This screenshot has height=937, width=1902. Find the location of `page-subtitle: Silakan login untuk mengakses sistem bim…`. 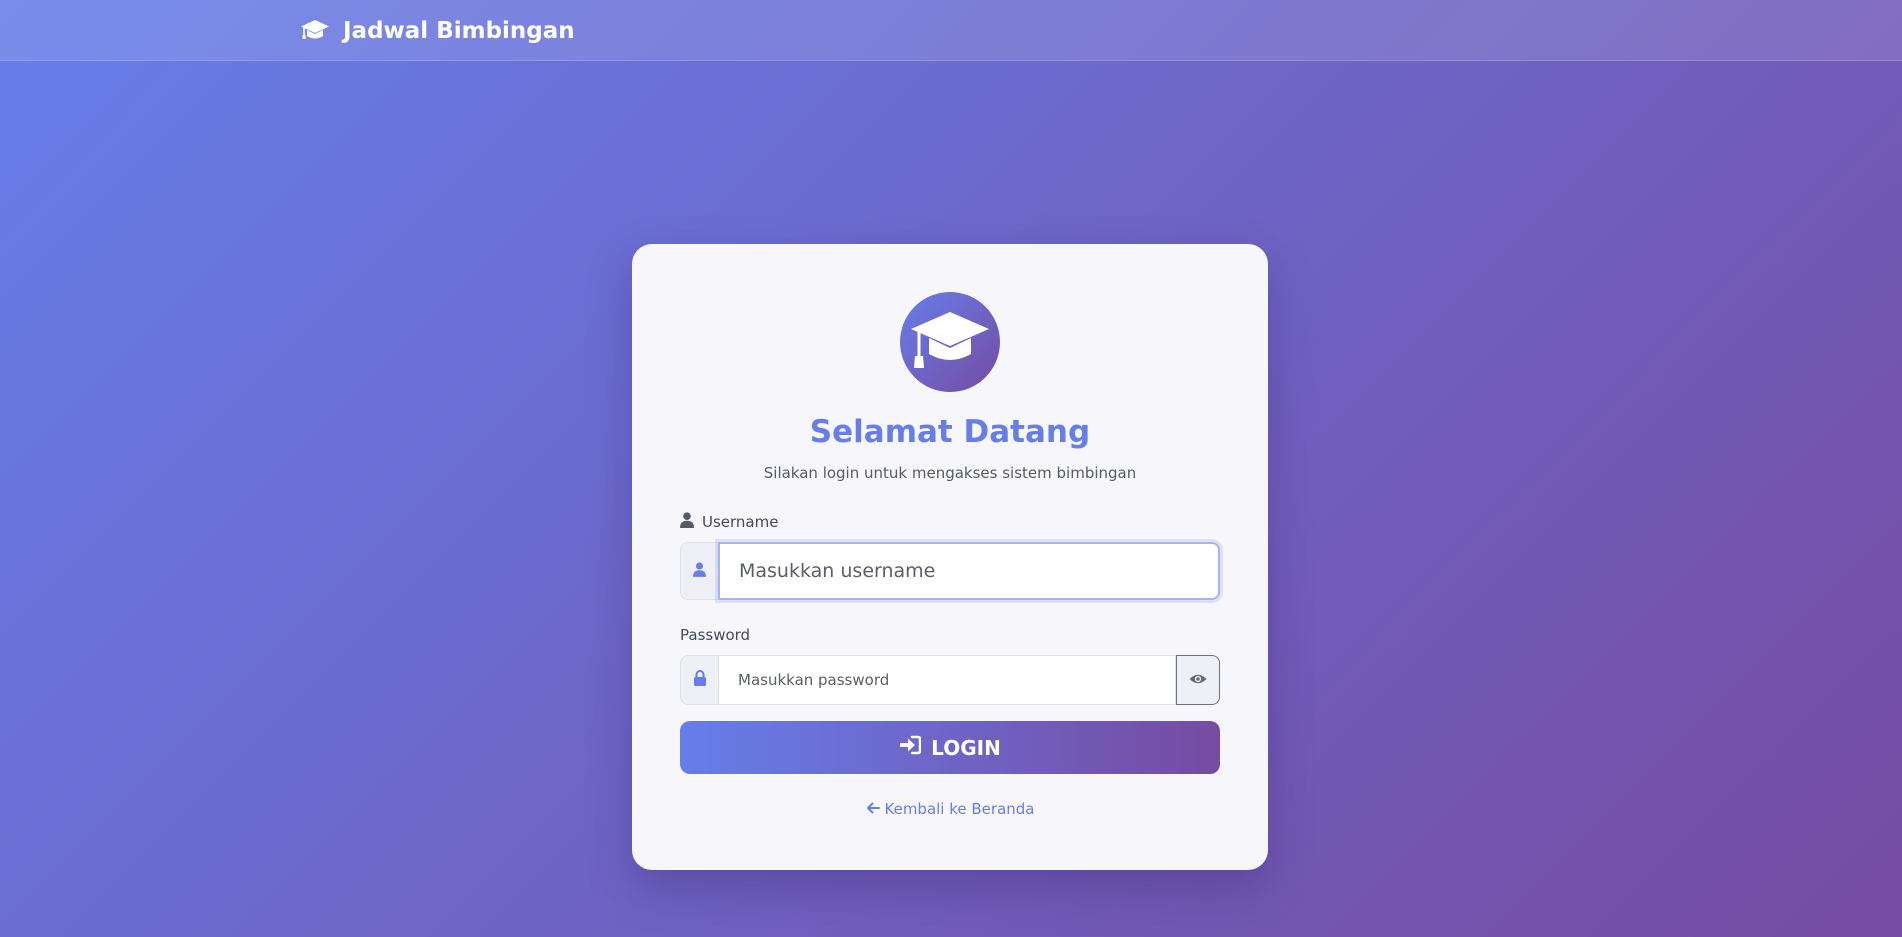

page-subtitle: Silakan login untuk mengakses sistem bim… is located at coordinates (950, 473).